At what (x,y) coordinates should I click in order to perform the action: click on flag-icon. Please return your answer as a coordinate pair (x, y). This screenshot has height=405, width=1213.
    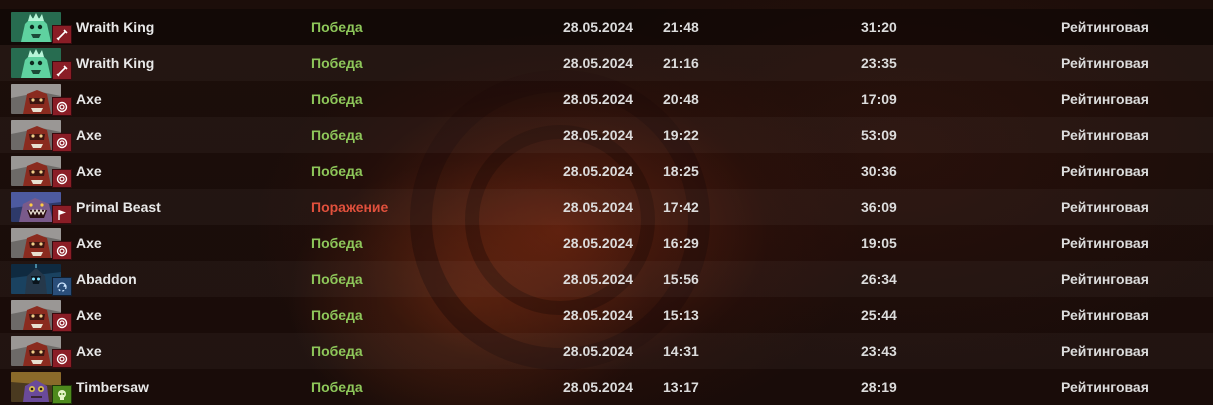
    Looking at the image, I should click on (62, 214).